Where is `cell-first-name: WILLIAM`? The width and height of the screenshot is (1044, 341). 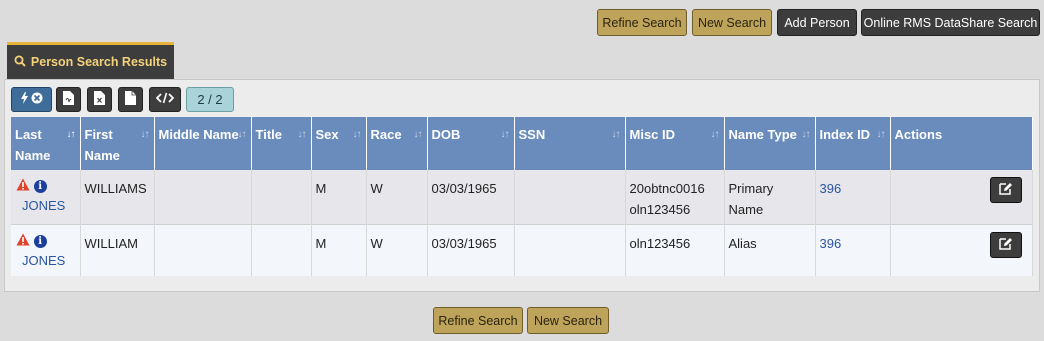
cell-first-name: WILLIAM is located at coordinates (117, 250).